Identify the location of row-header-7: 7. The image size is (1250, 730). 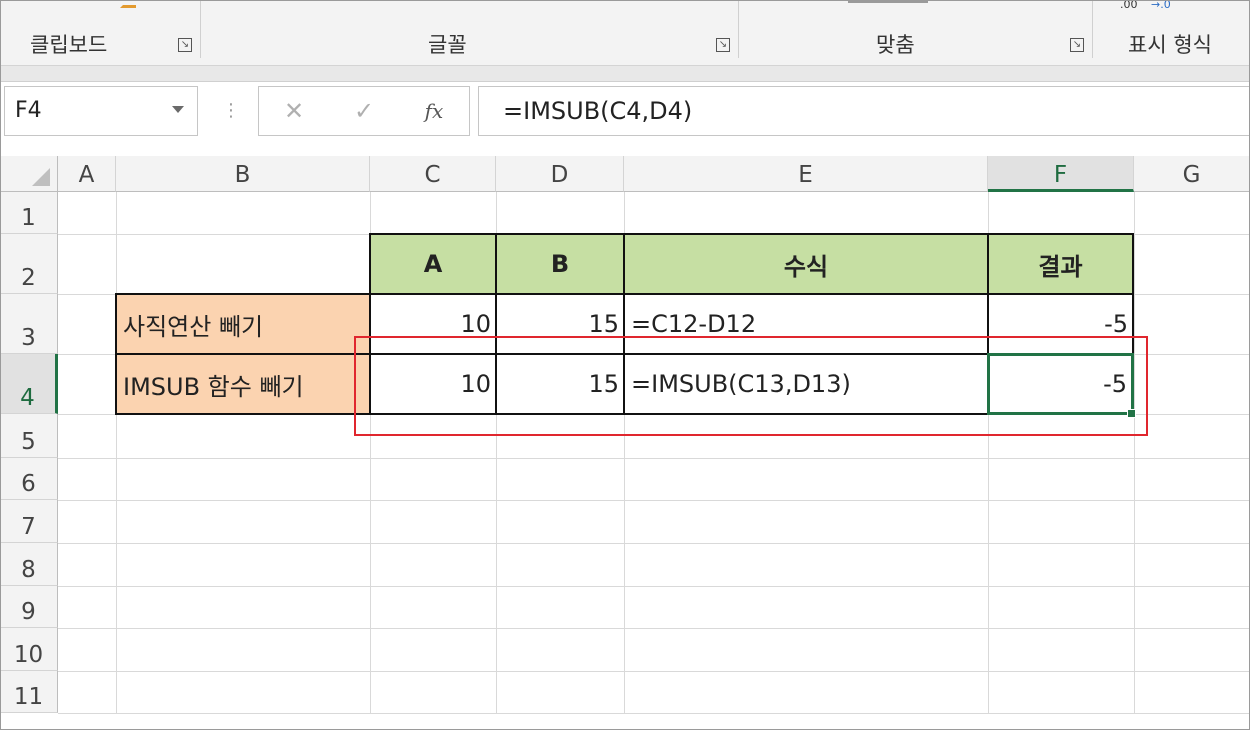
(29, 521).